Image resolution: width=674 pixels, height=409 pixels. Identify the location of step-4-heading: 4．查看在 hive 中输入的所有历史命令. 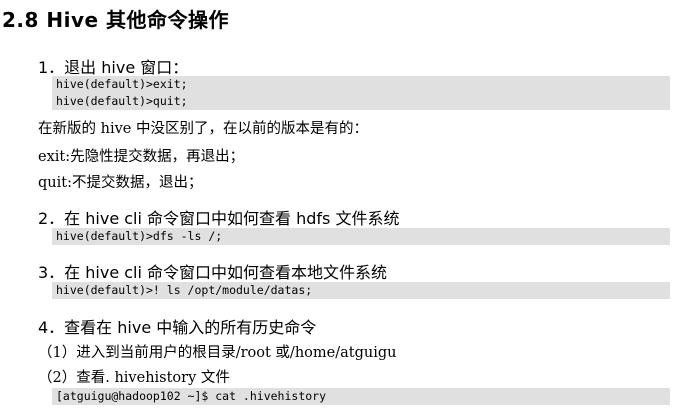
(177, 327).